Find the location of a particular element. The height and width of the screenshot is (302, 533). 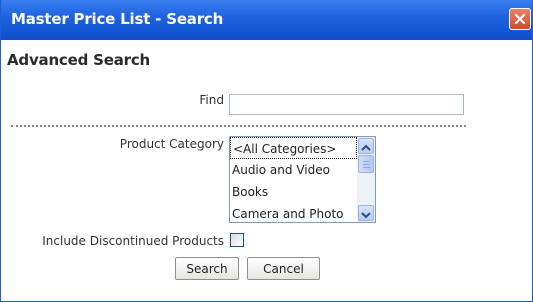

close-button is located at coordinates (520, 19).